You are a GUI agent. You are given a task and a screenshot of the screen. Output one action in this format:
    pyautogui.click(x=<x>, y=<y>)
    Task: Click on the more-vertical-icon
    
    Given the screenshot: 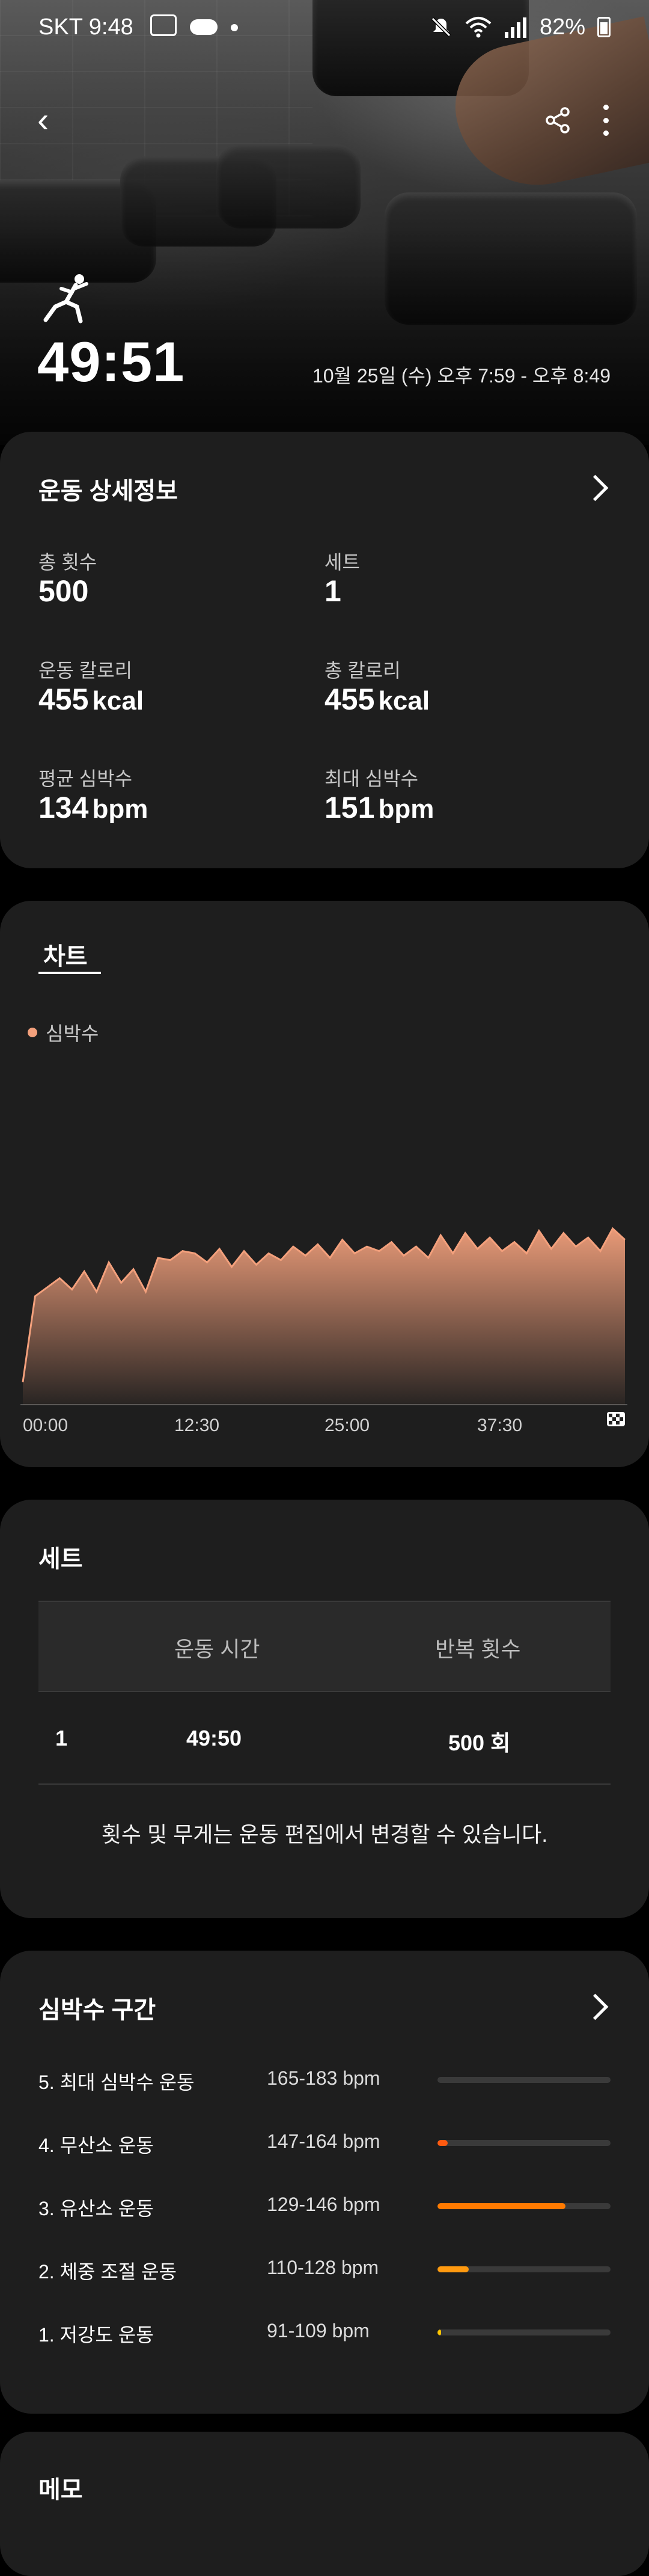 What is the action you would take?
    pyautogui.click(x=606, y=120)
    